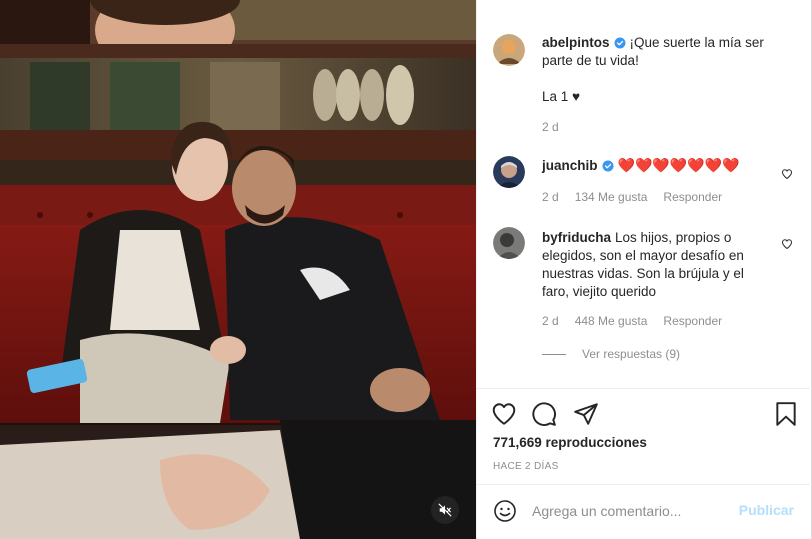  I want to click on caption-username: abelpintos, so click(576, 42).